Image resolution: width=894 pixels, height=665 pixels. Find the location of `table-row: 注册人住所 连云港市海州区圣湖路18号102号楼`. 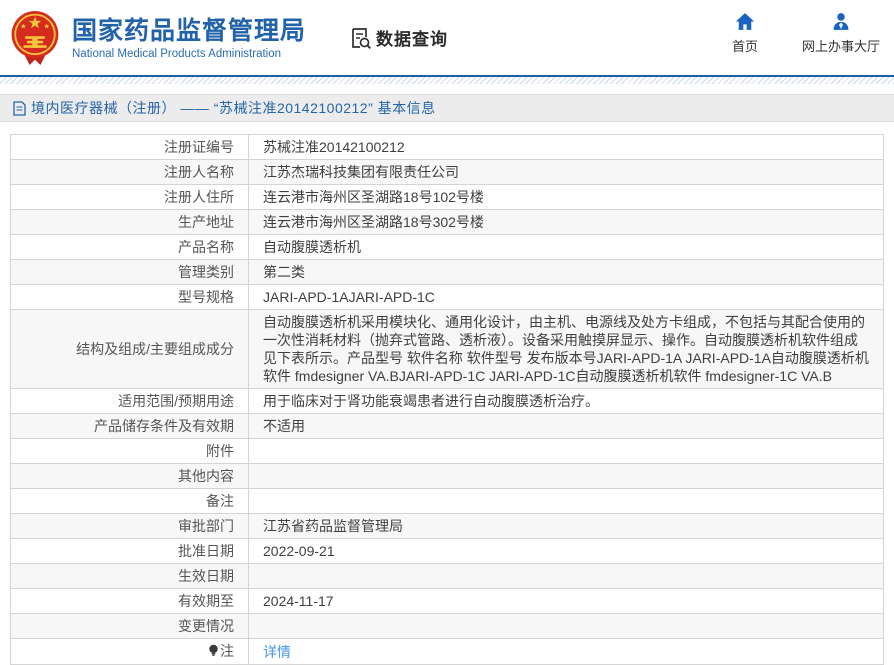

table-row: 注册人住所 连云港市海州区圣湖路18号102号楼 is located at coordinates (447, 197).